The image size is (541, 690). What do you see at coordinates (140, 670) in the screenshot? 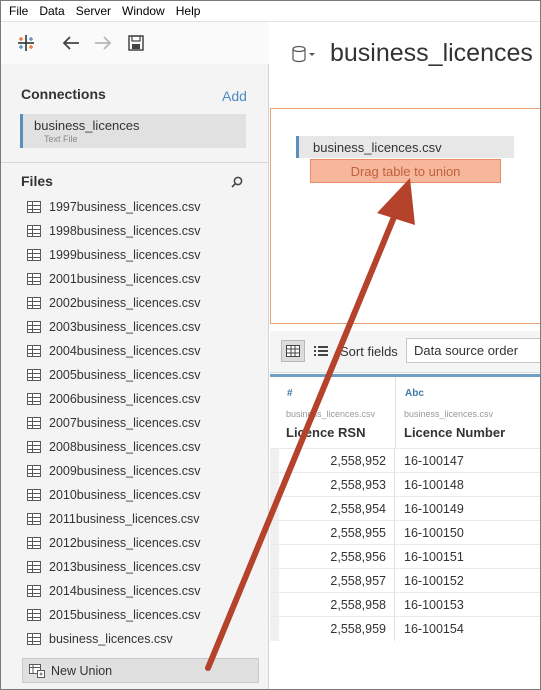
I see `new-union-button: New Union` at bounding box center [140, 670].